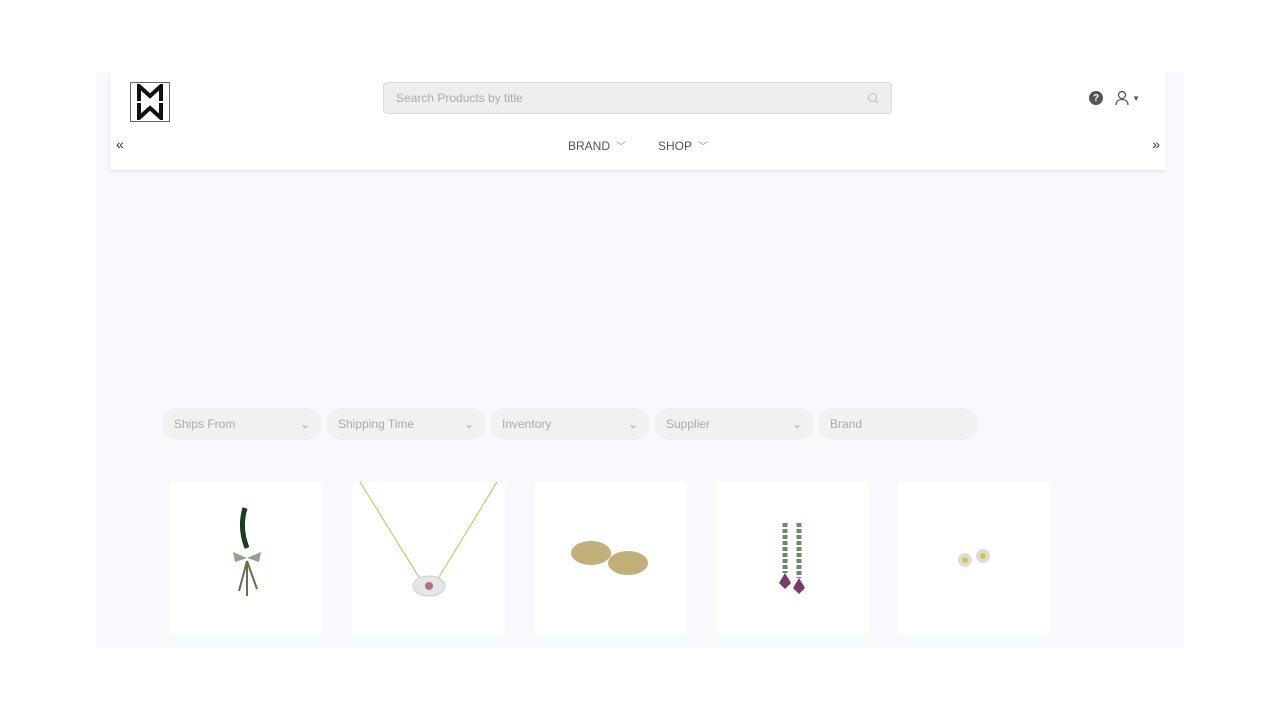 The height and width of the screenshot is (720, 1280). Describe the element at coordinates (1096, 98) in the screenshot. I see `help-icon: ?` at that location.